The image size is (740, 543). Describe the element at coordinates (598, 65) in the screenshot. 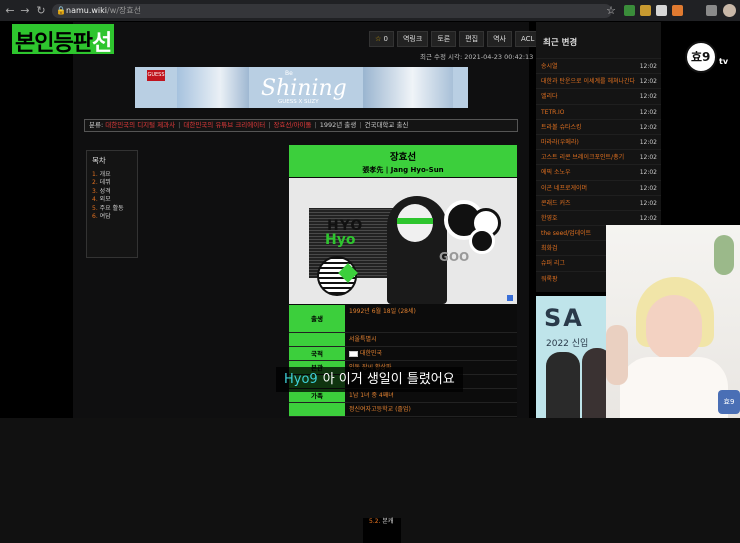

I see `recent-change-item: 송시열 12:02` at that location.